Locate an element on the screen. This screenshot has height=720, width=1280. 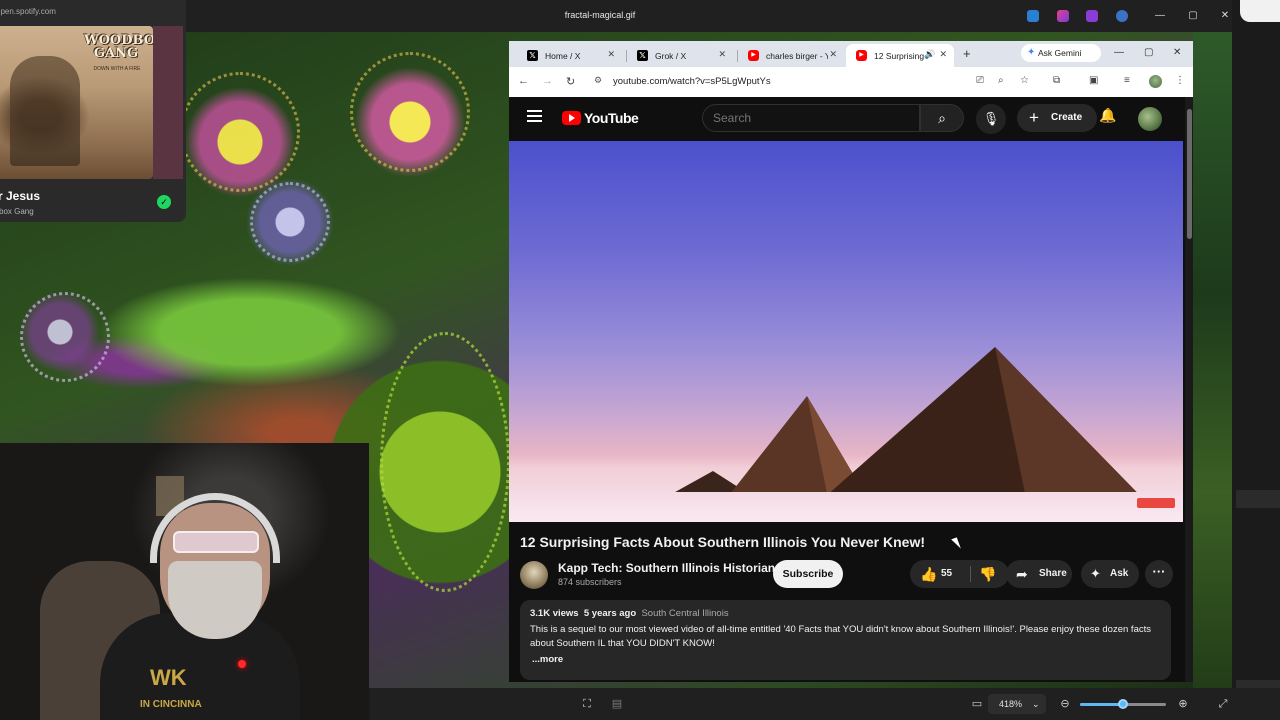
fit-to-window-icon: ▭ is located at coordinates (977, 704).